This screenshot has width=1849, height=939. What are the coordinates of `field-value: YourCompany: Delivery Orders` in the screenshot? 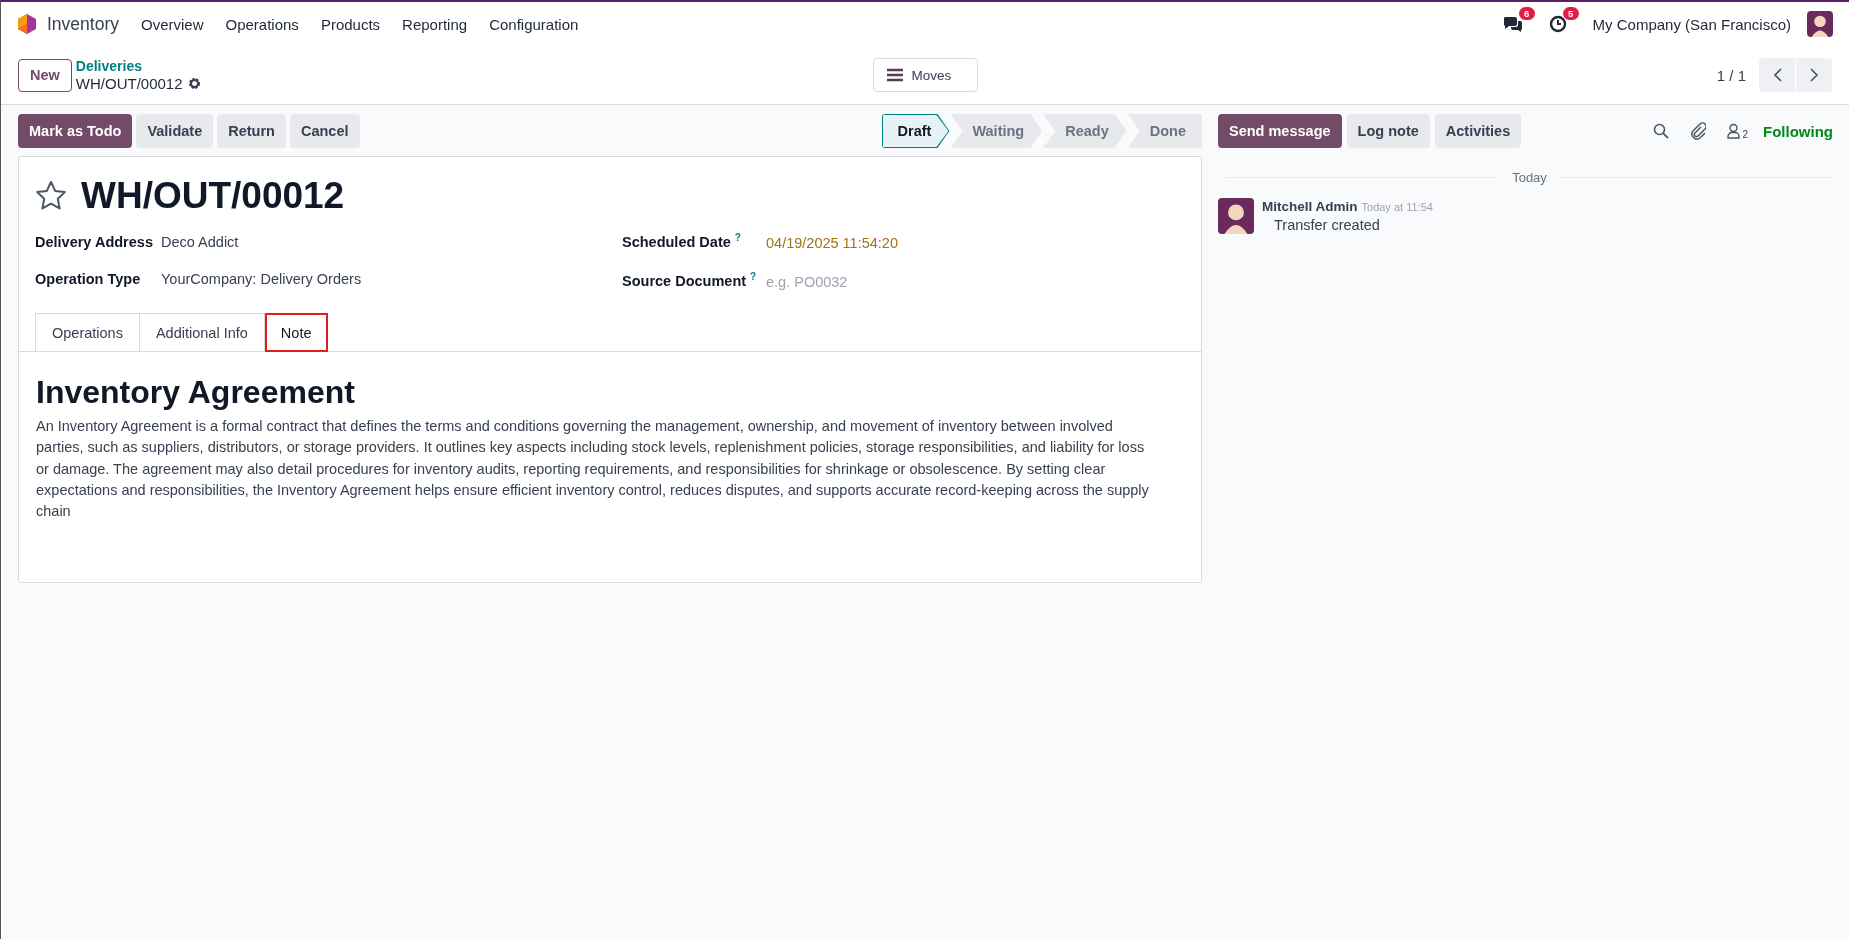 It's located at (262, 279).